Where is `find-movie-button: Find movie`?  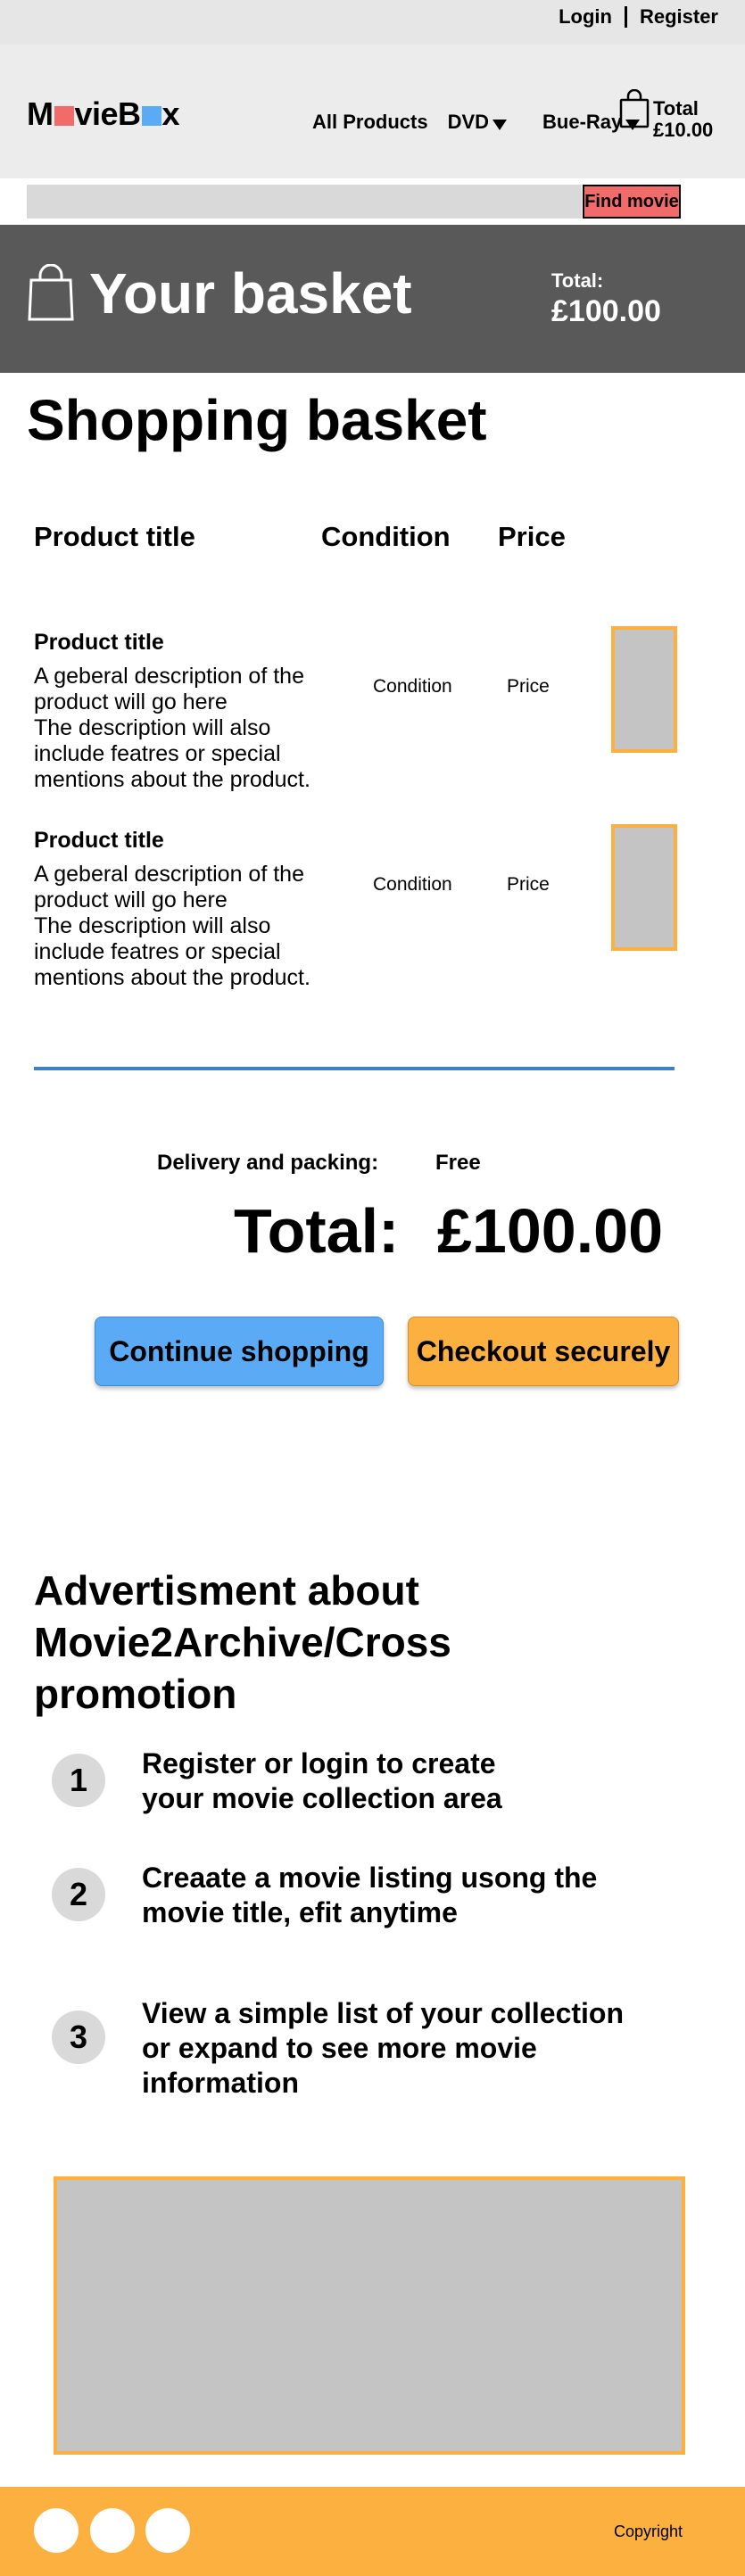 find-movie-button: Find movie is located at coordinates (632, 202).